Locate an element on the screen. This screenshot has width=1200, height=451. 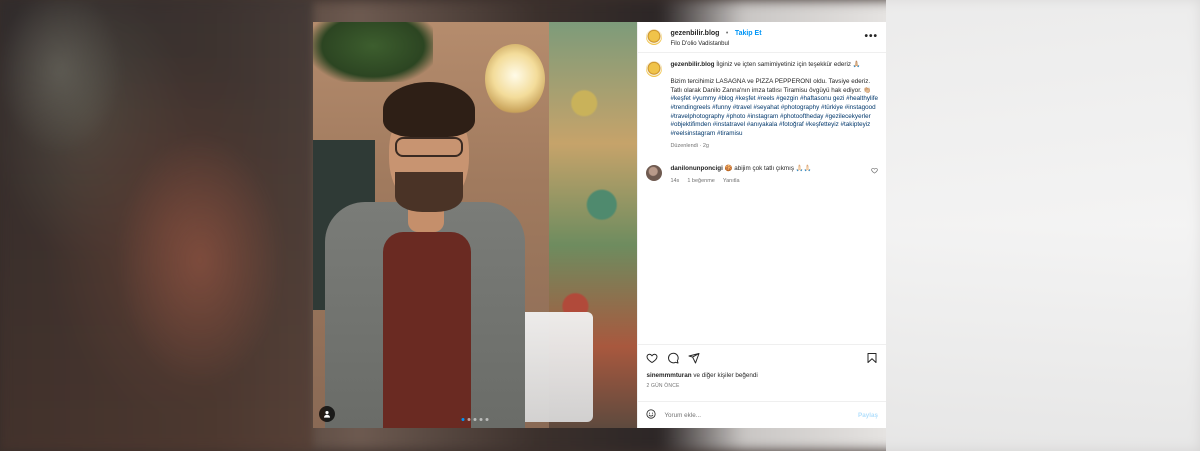
comment-text: 🍪 abijim çok tatlı çıkmış 🙏🏻🙏🏻 is located at coordinates (768, 168).